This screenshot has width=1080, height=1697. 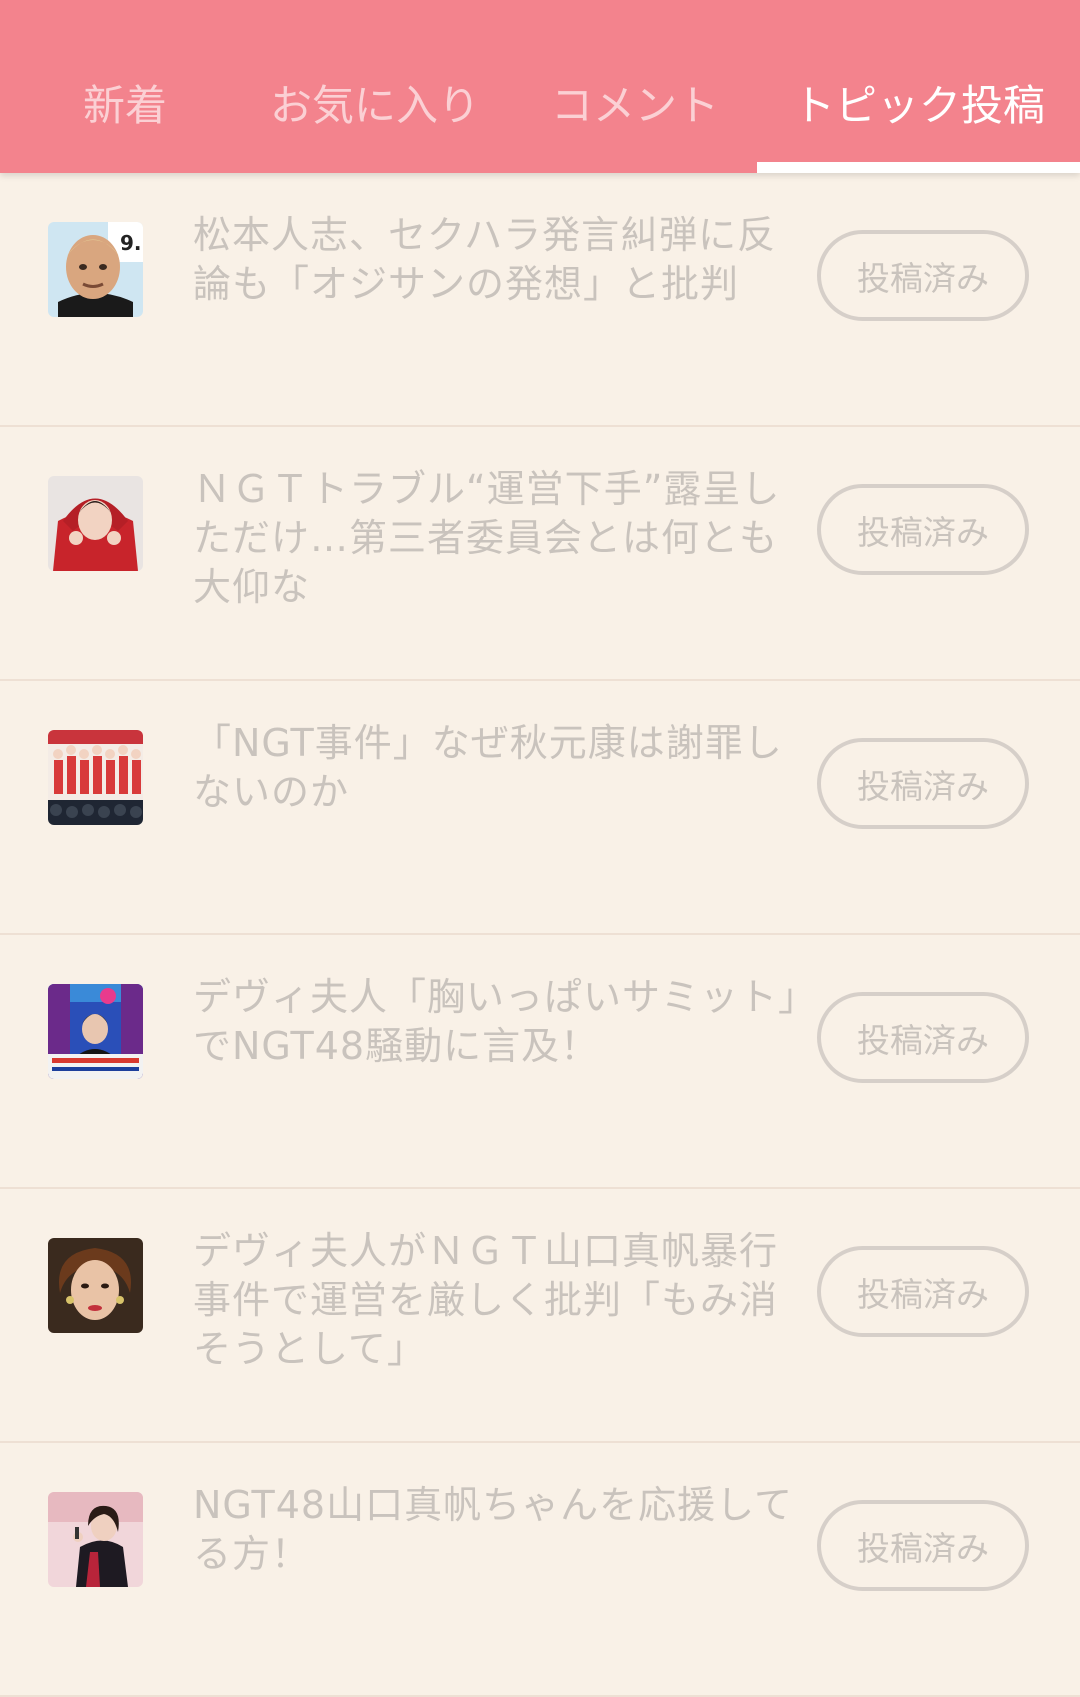 I want to click on topic-title: デヴィ夫人「胸いっぱいサミット」でNGT48騒動に言及！, so click(x=496, y=1021).